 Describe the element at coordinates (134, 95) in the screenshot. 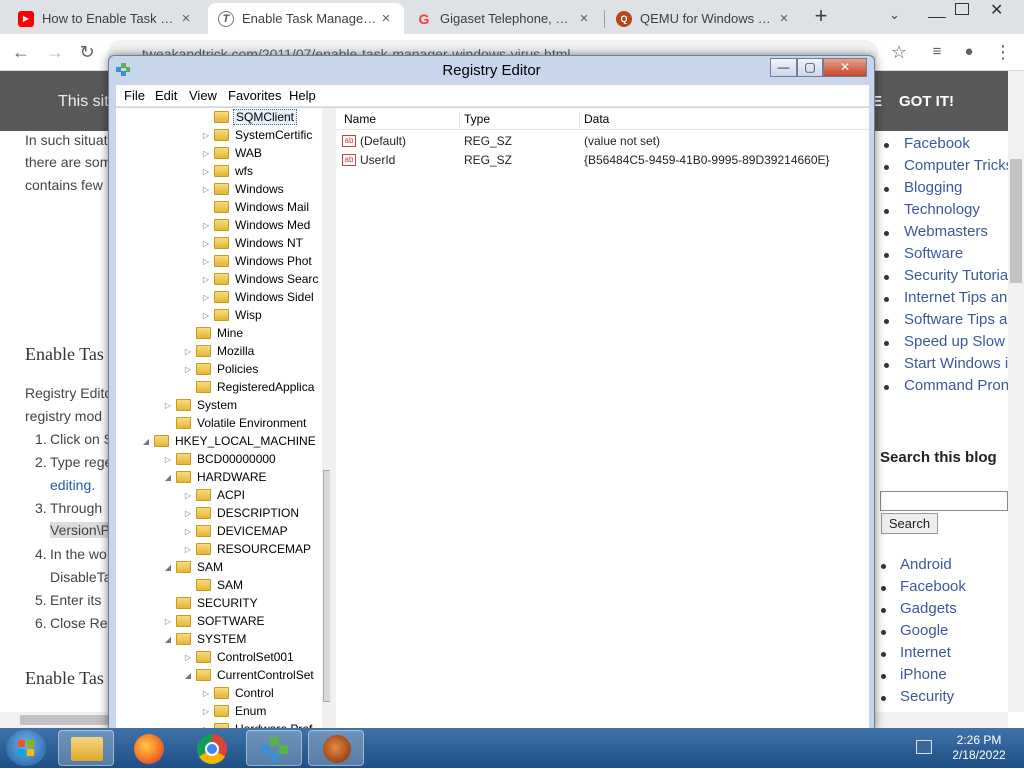

I see `menu-file: File` at that location.